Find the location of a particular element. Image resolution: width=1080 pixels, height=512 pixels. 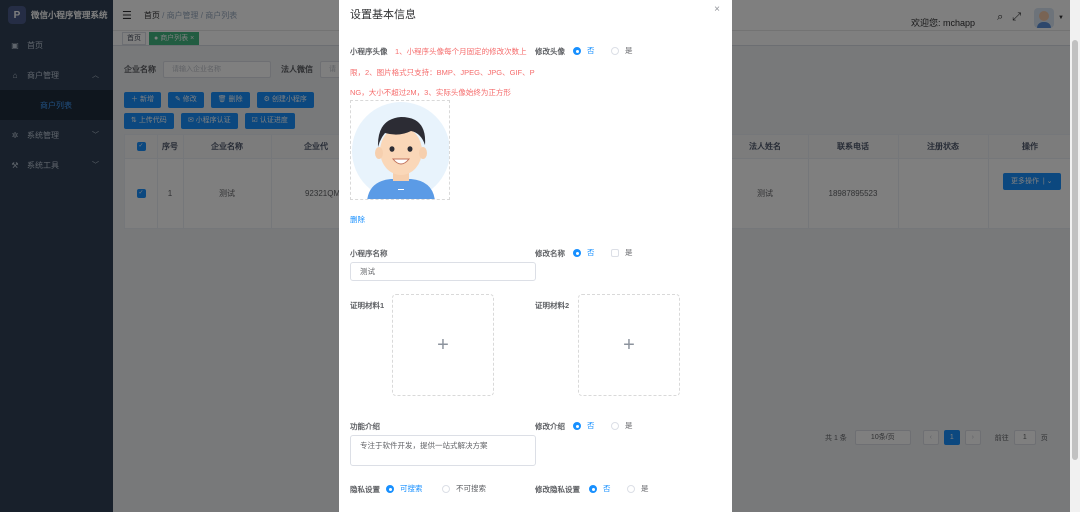

intro-label: 功能介绍 is located at coordinates (365, 426).